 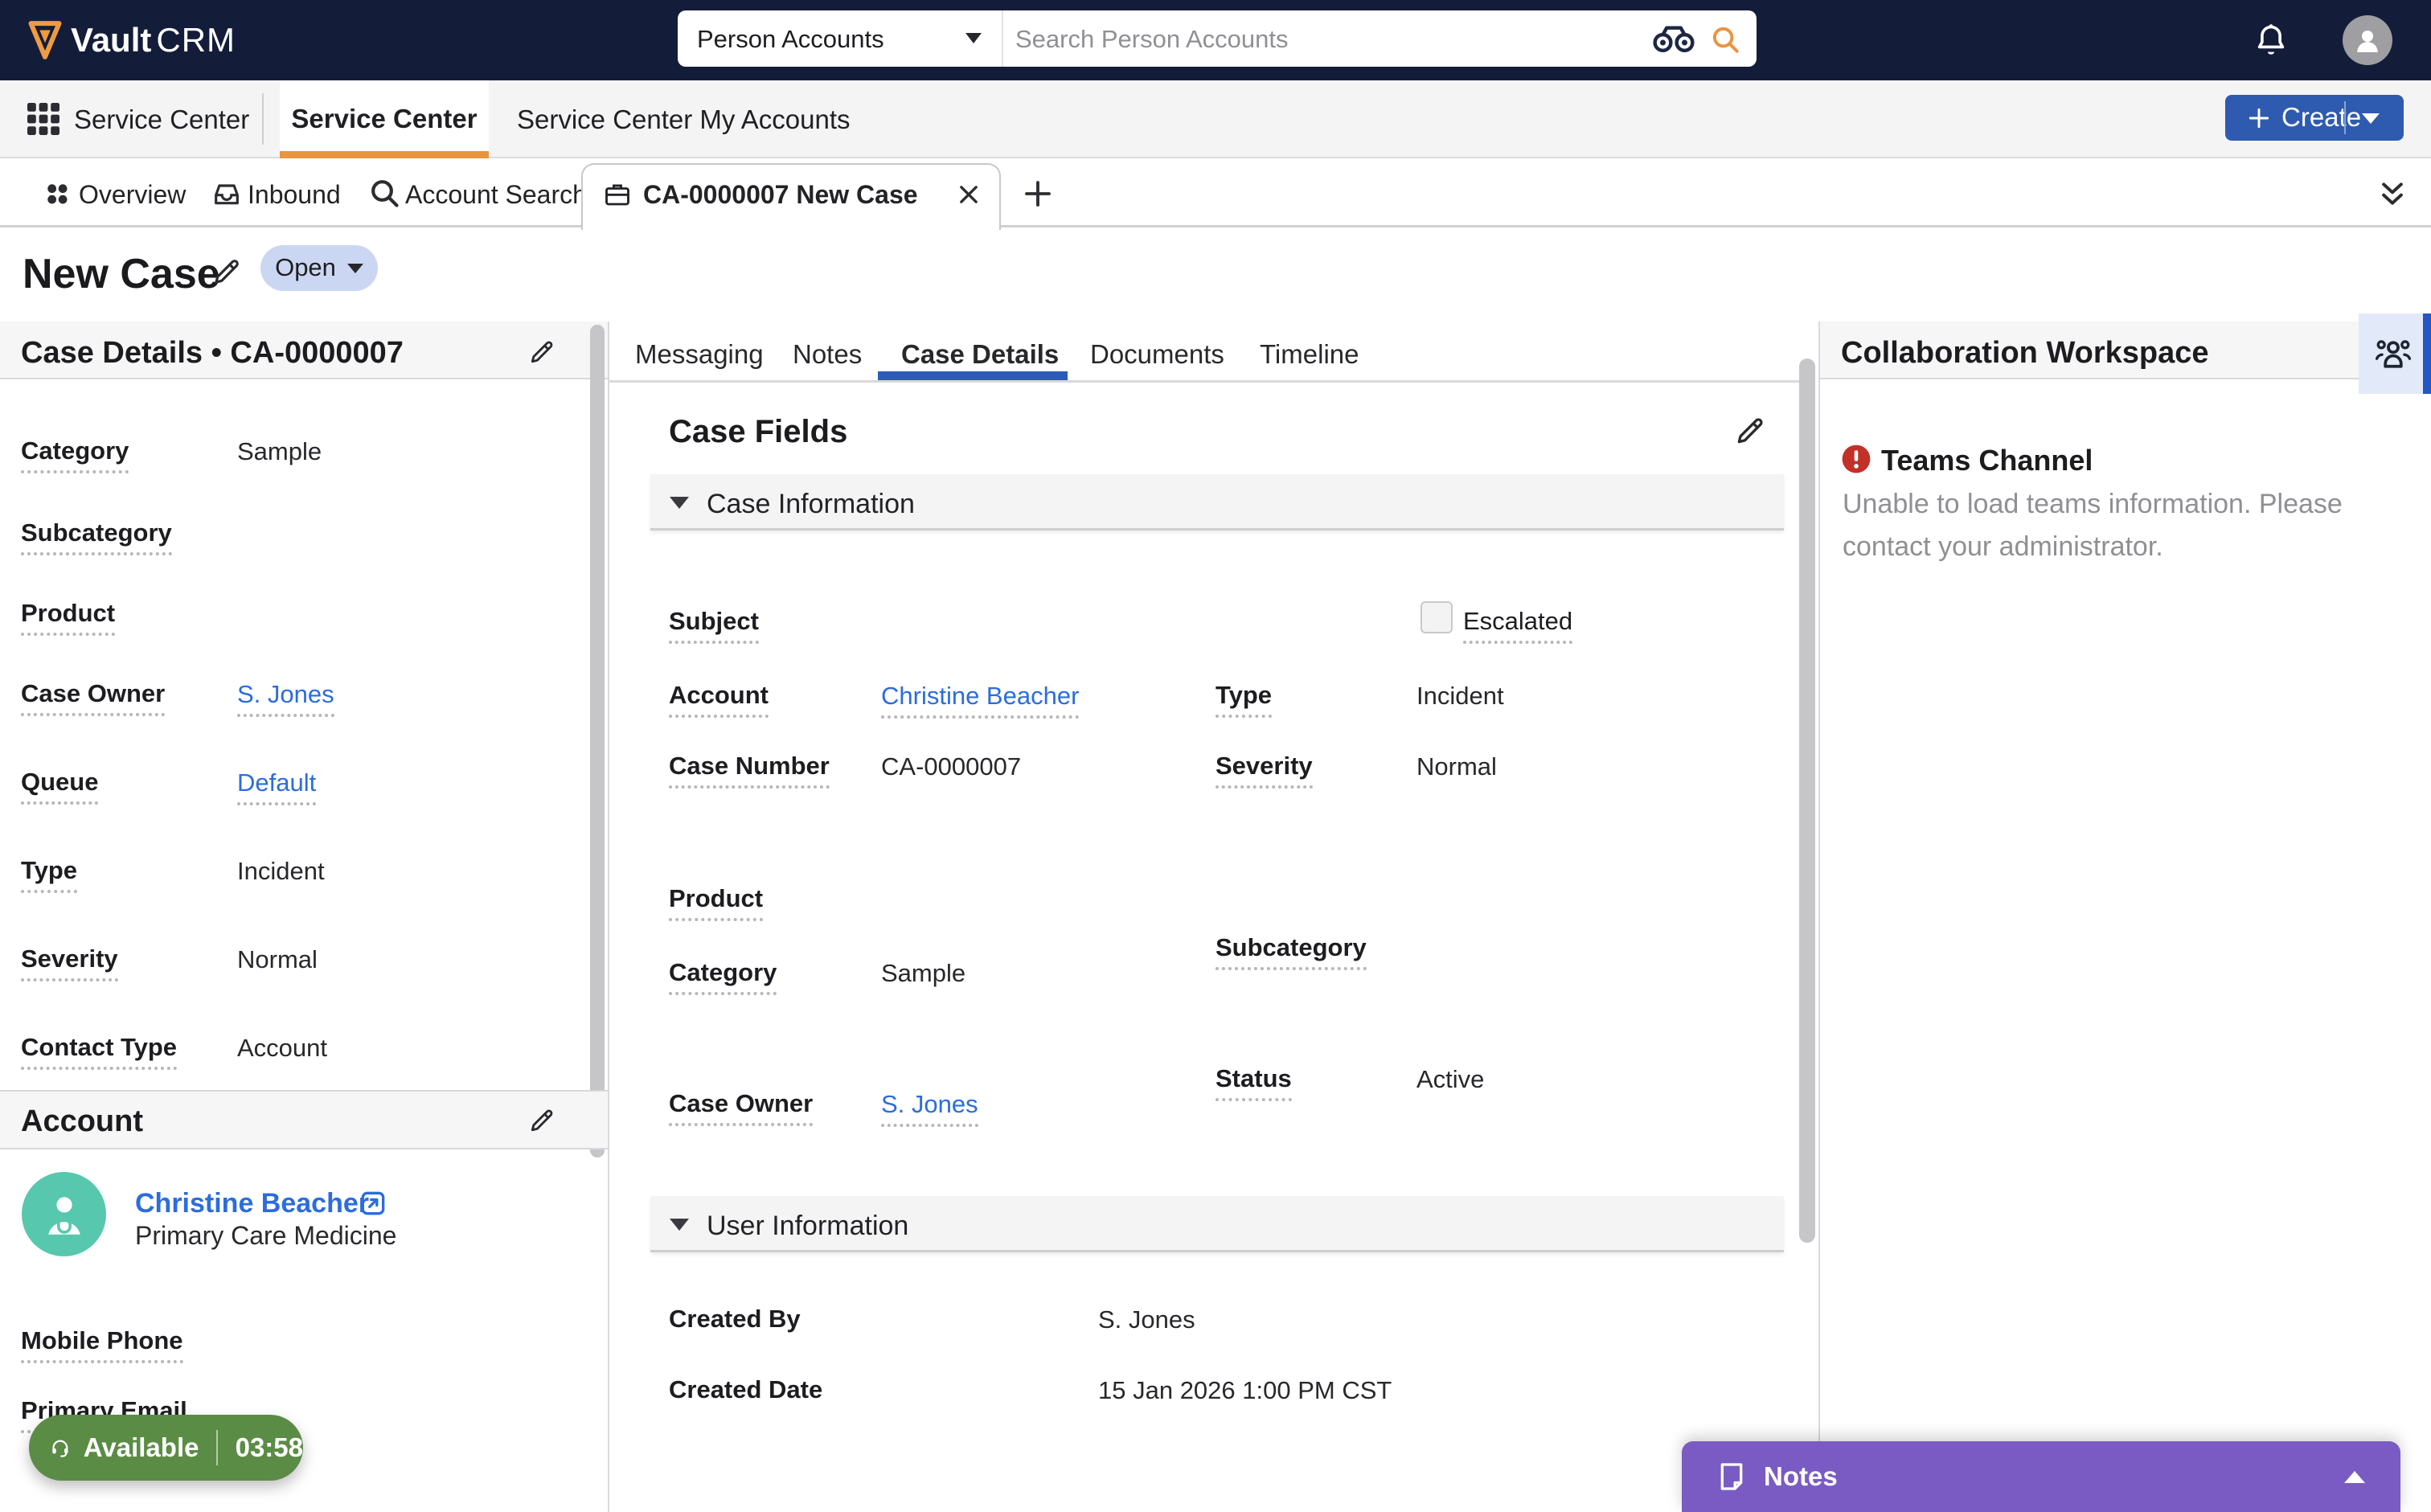 What do you see at coordinates (384, 193) in the screenshot?
I see `account-search-icon` at bounding box center [384, 193].